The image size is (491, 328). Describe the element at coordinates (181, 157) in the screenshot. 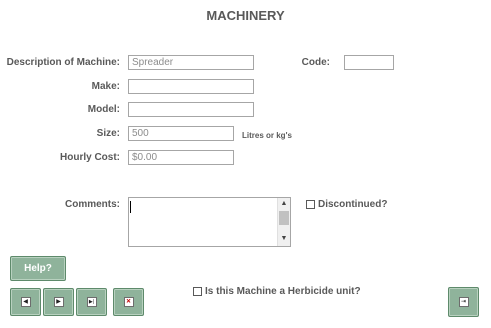

I see `hourly-cost-field: $0.00` at that location.